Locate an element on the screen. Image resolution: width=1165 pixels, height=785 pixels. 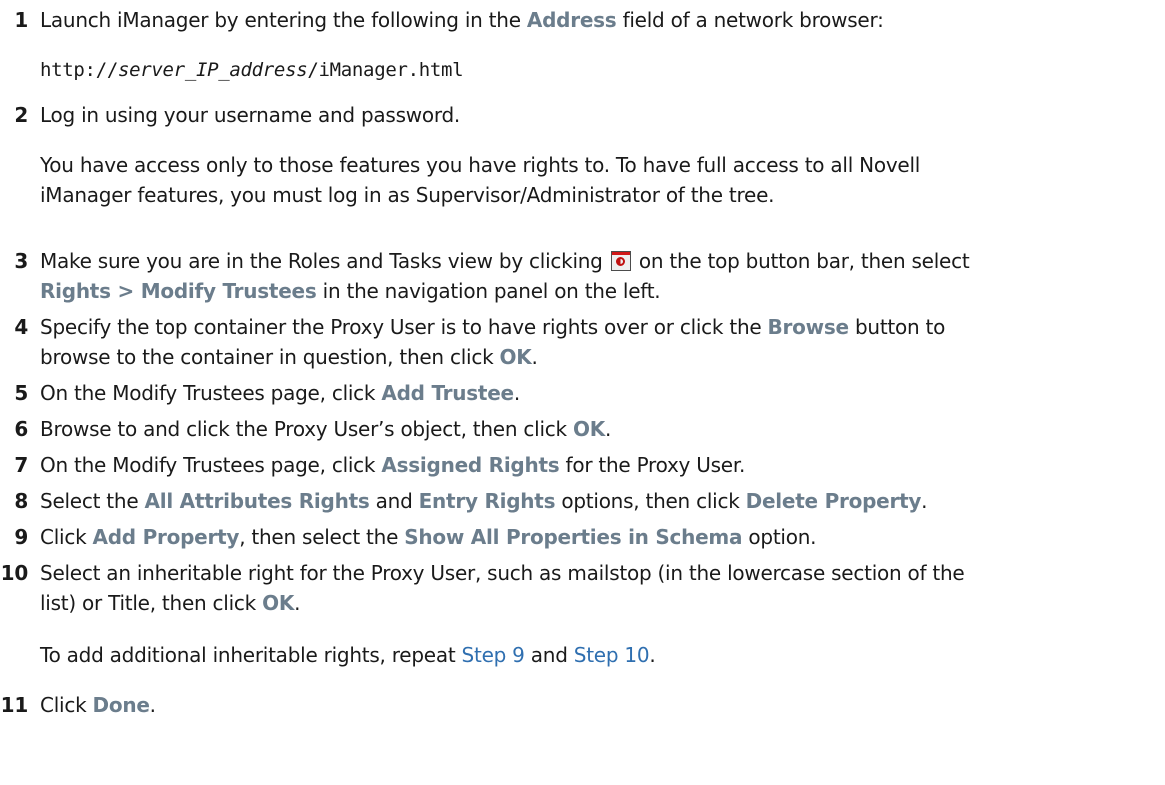
step-text: on the top button bar, then select is located at coordinates (801, 261).